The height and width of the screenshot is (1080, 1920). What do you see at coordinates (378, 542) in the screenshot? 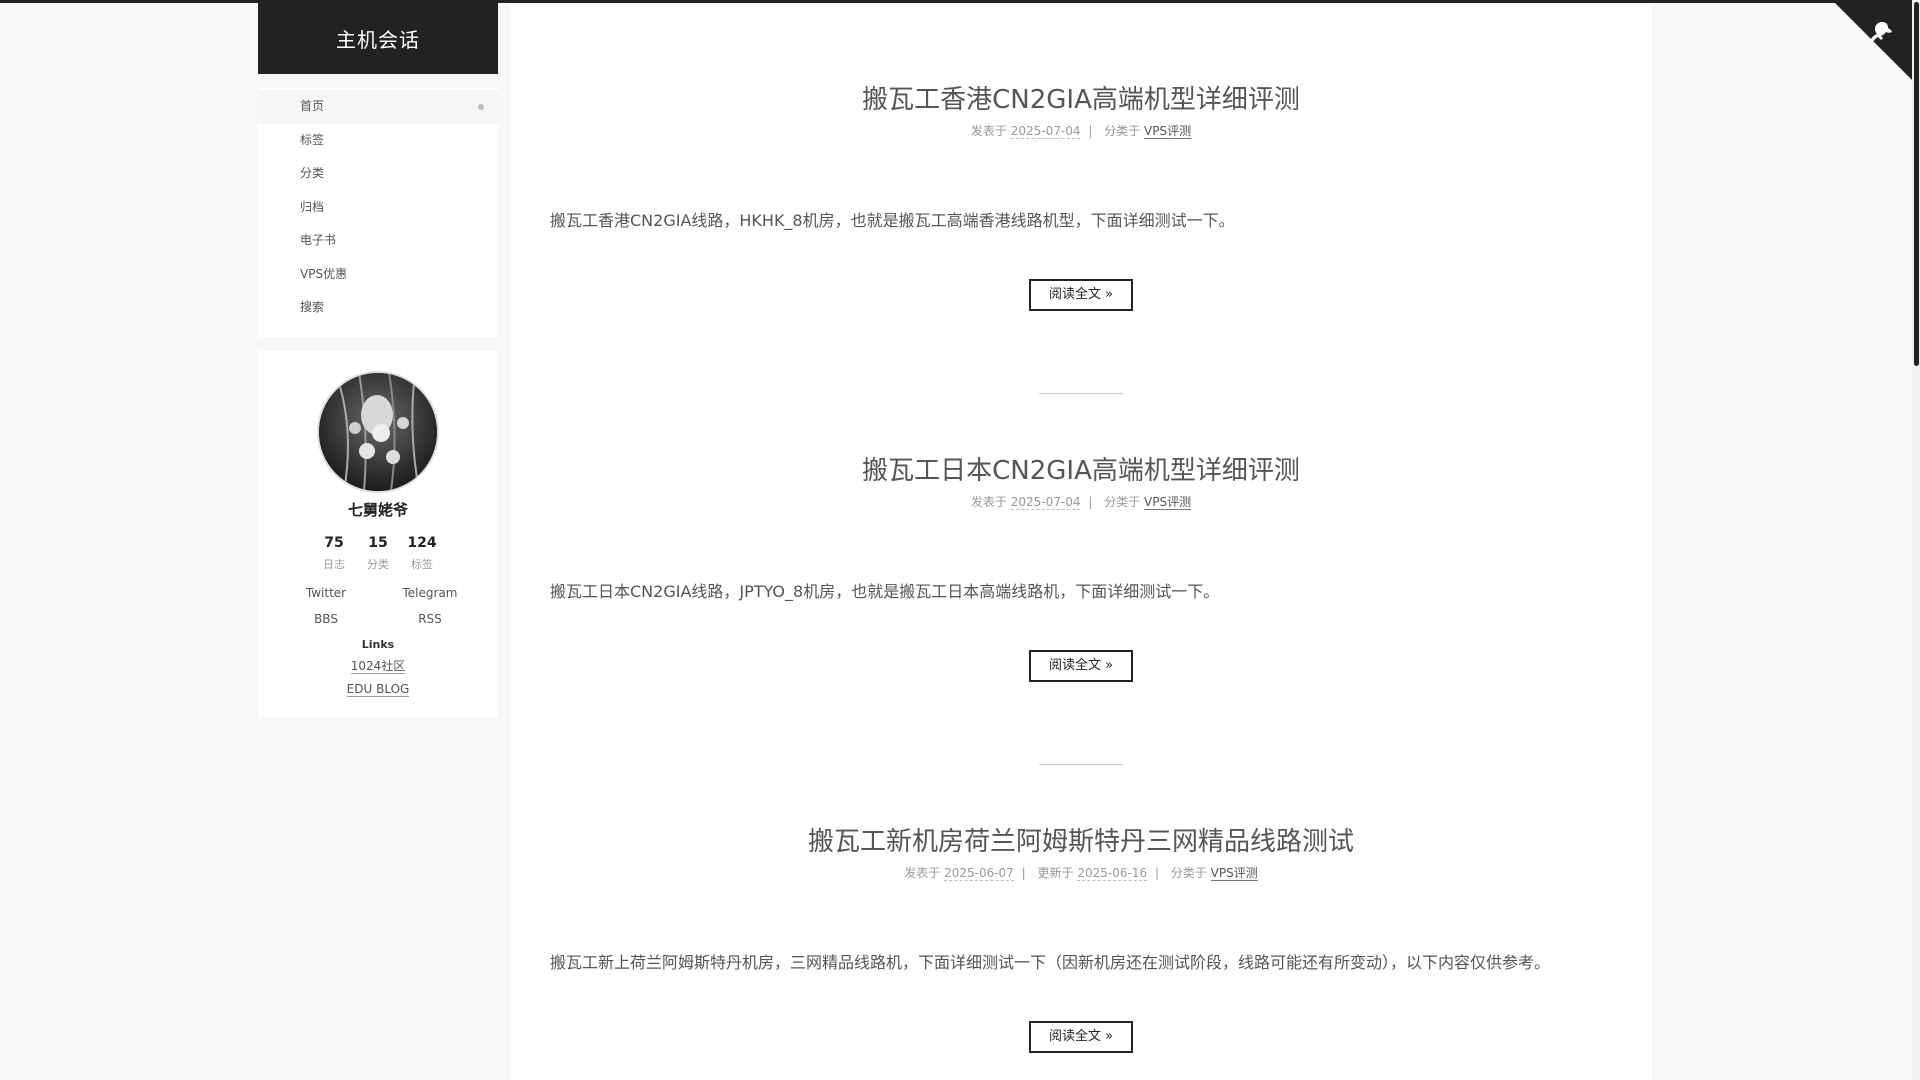
I see `stat-value: 15` at bounding box center [378, 542].